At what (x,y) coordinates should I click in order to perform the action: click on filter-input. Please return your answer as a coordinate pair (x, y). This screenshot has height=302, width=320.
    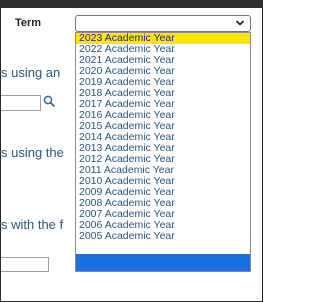
    Looking at the image, I should click on (25, 264).